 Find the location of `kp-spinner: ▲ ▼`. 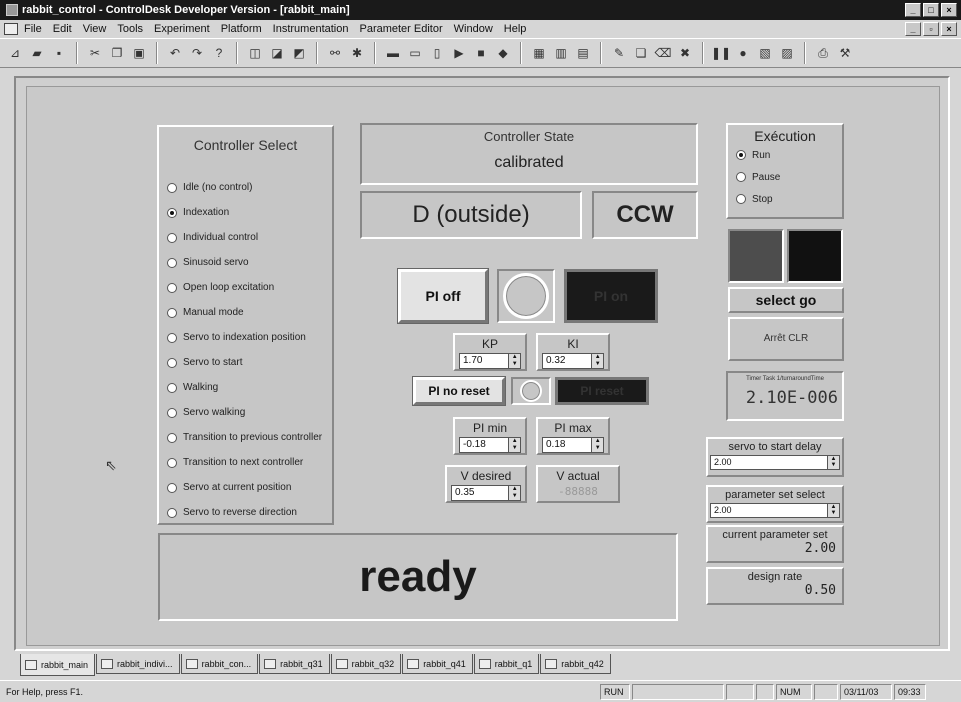

kp-spinner: ▲ ▼ is located at coordinates (515, 361).